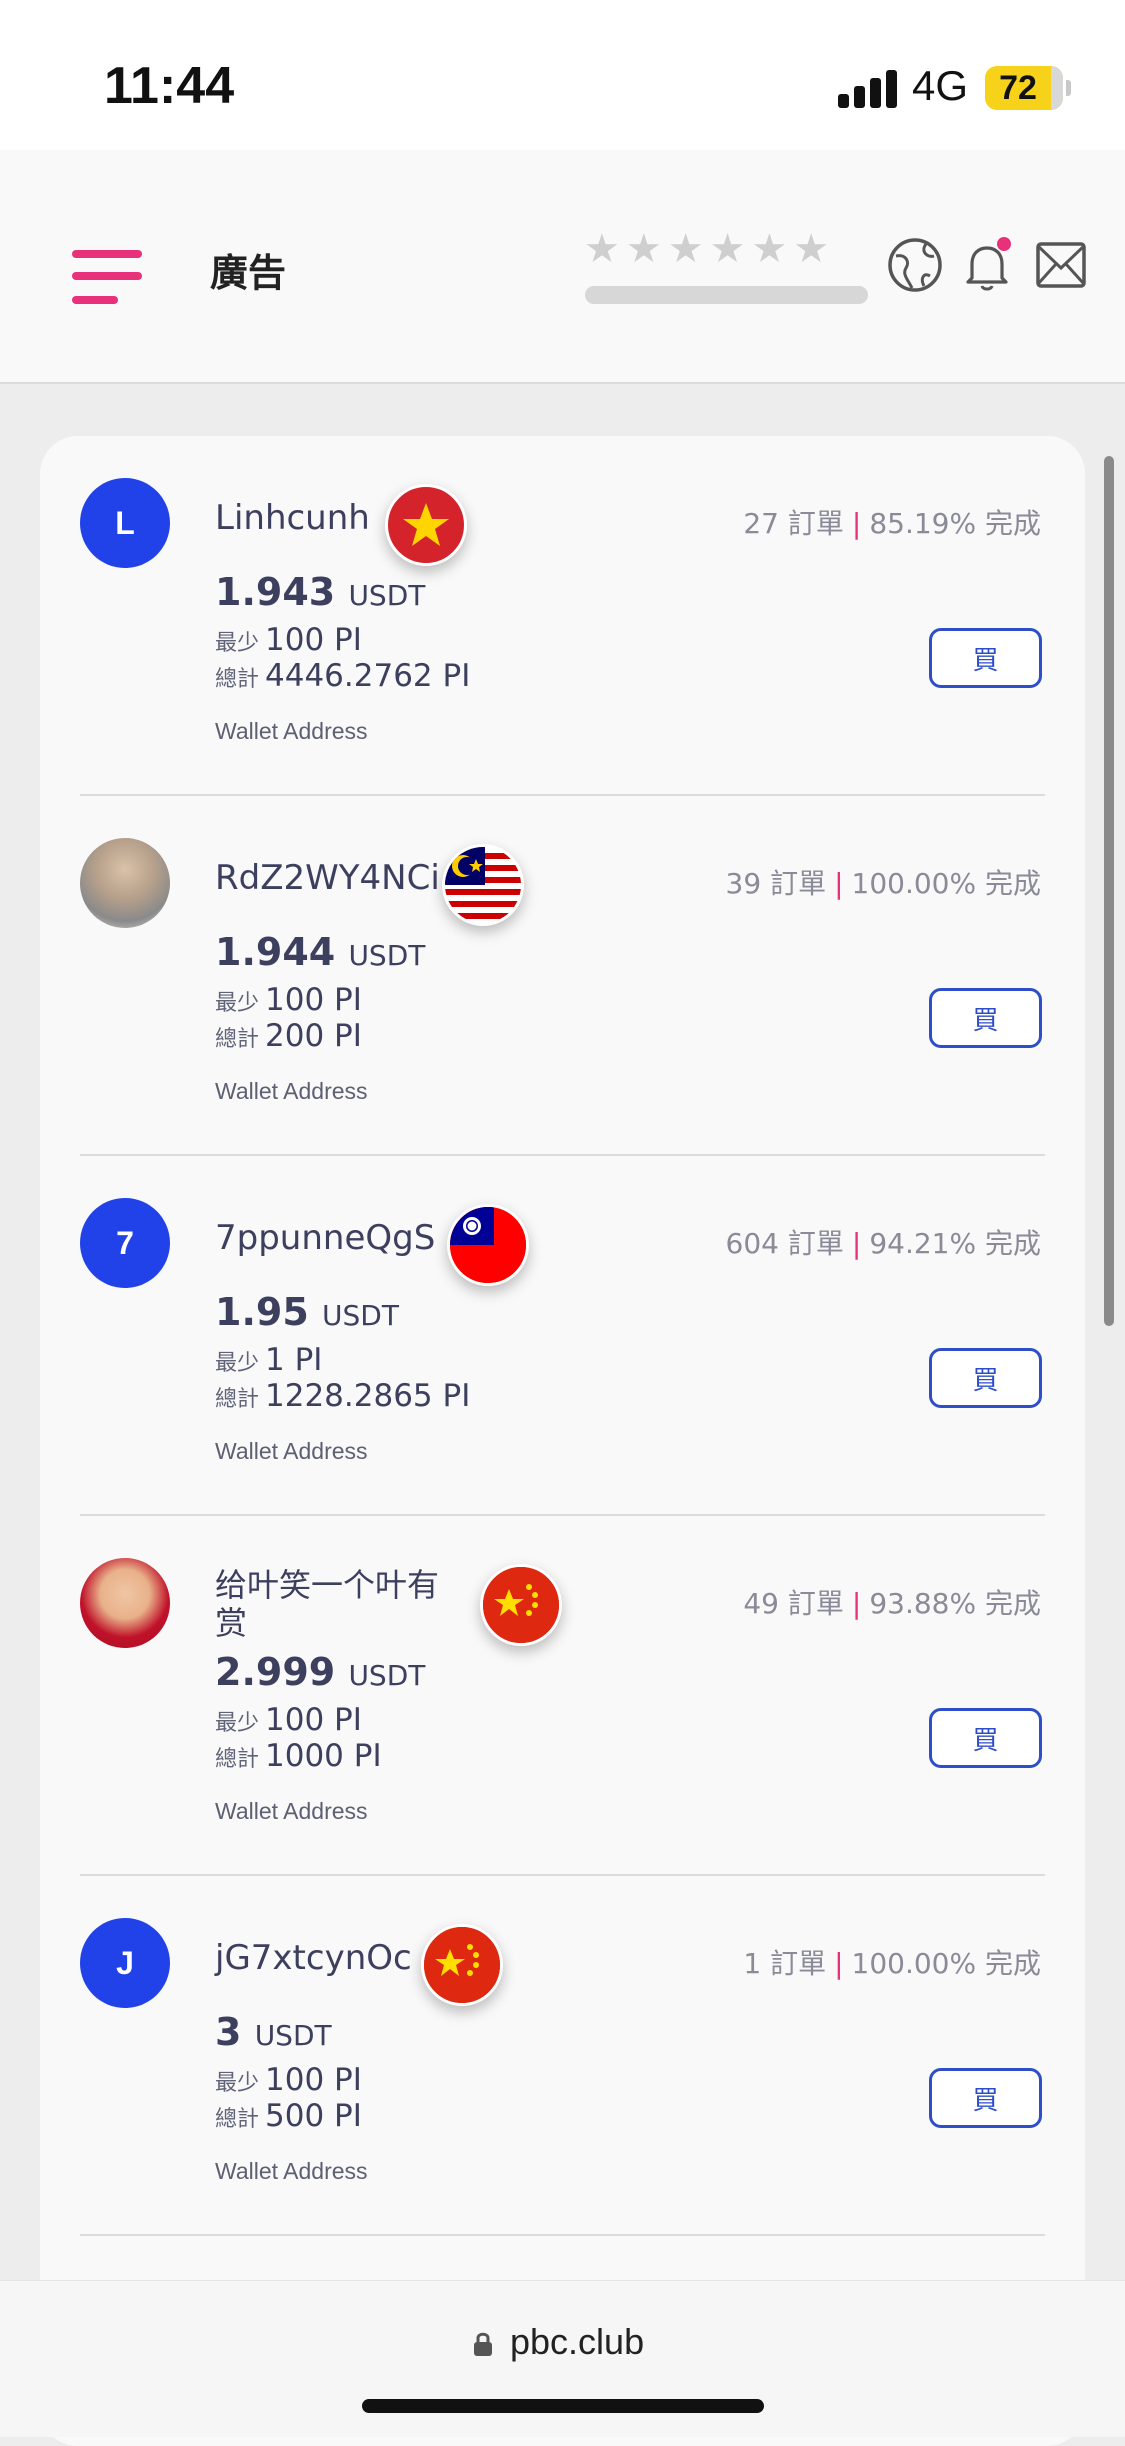  I want to click on order-stats: 49 訂單 | 93.88% 完成, so click(892, 1603).